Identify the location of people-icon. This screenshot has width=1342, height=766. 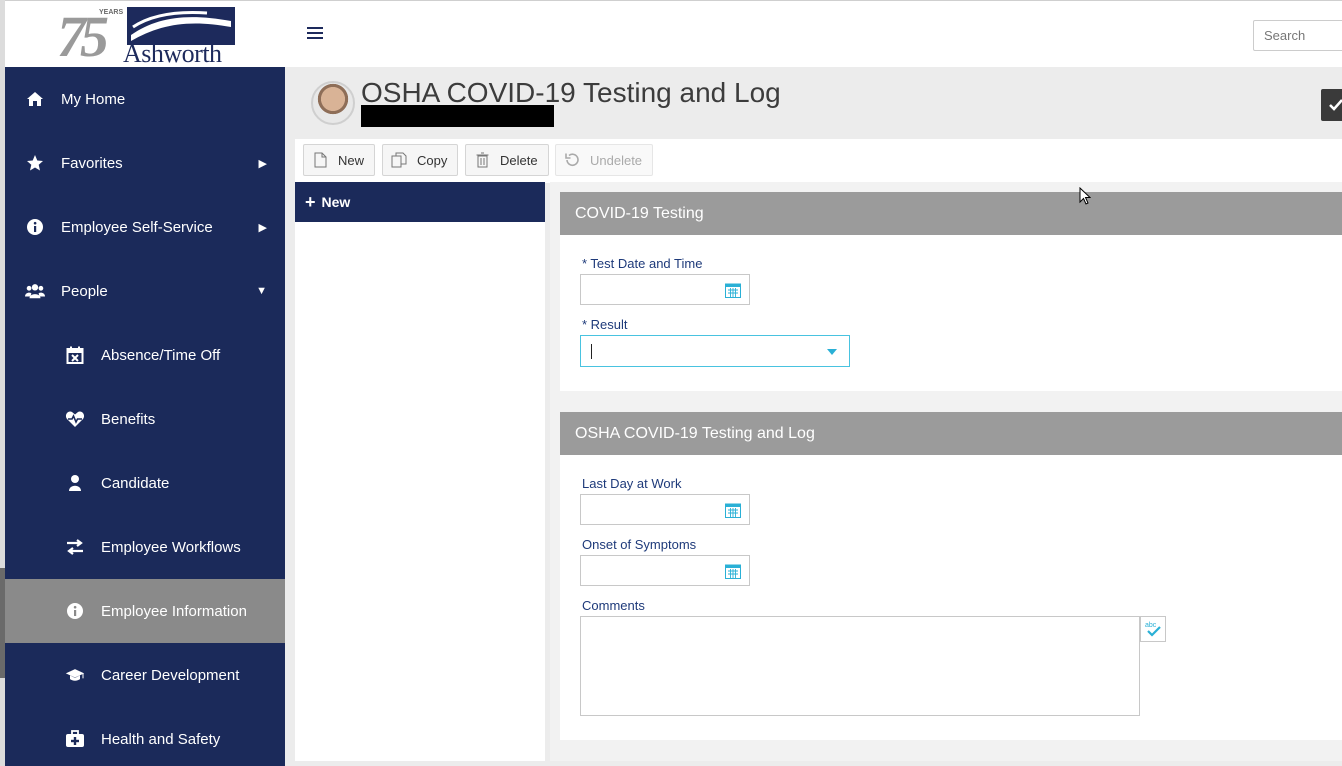
(35, 291).